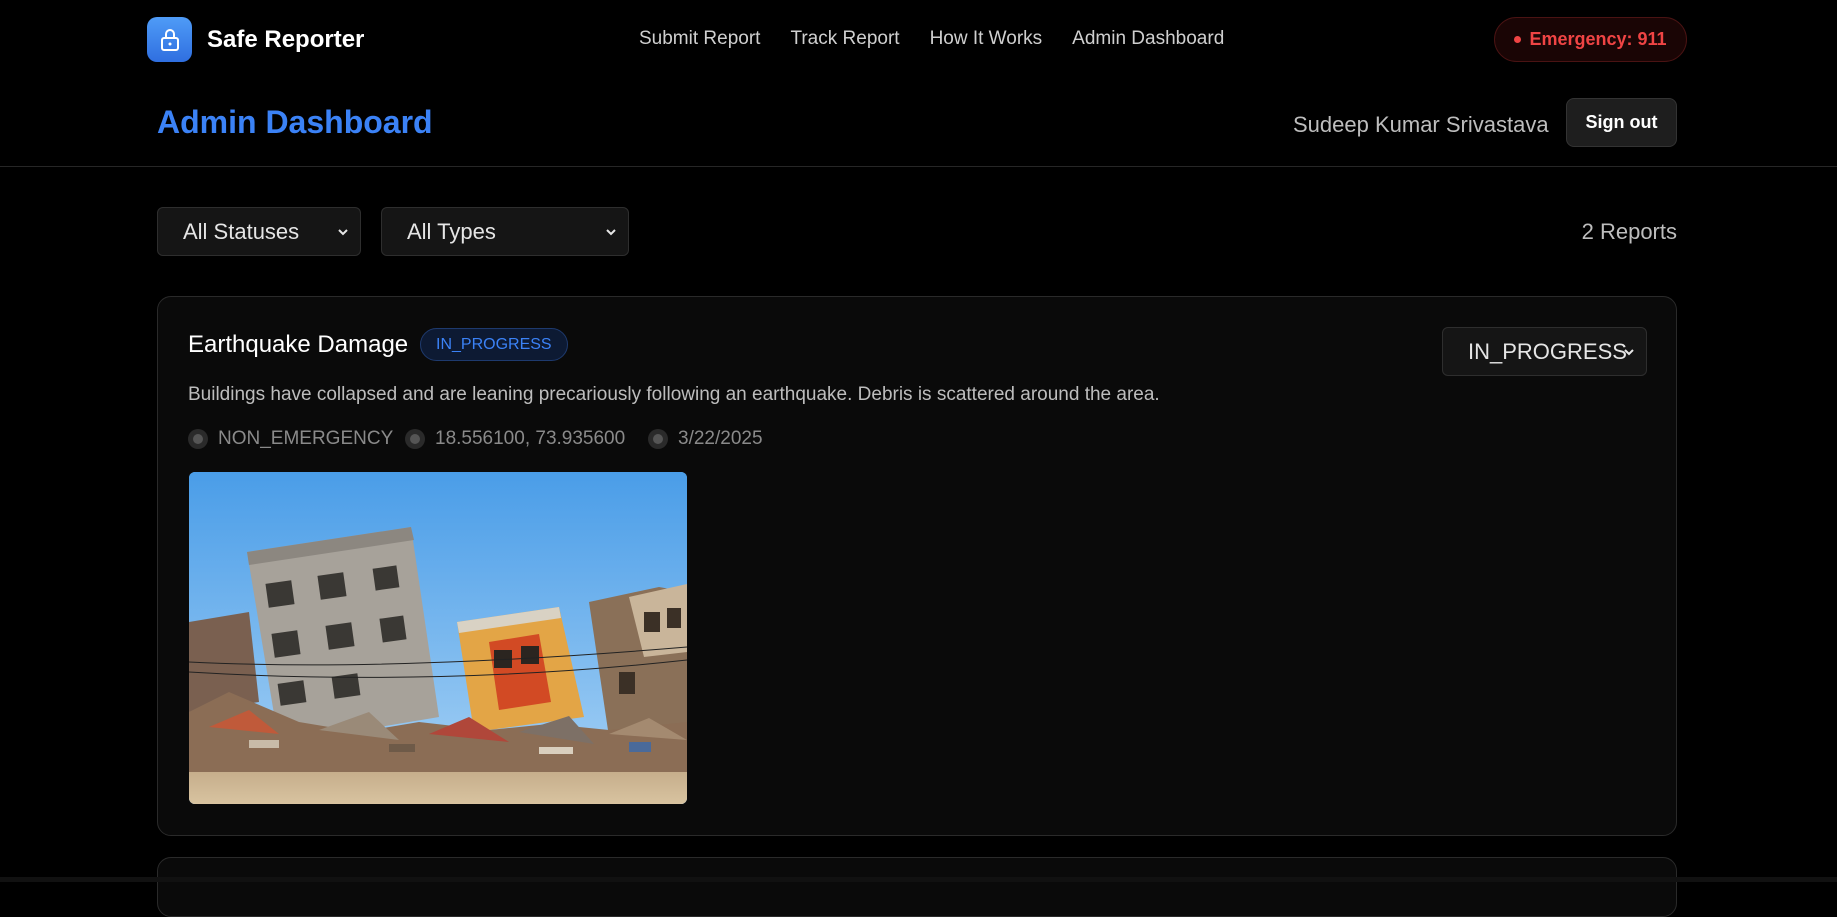 The height and width of the screenshot is (917, 1837). I want to click on type-icon, so click(198, 439).